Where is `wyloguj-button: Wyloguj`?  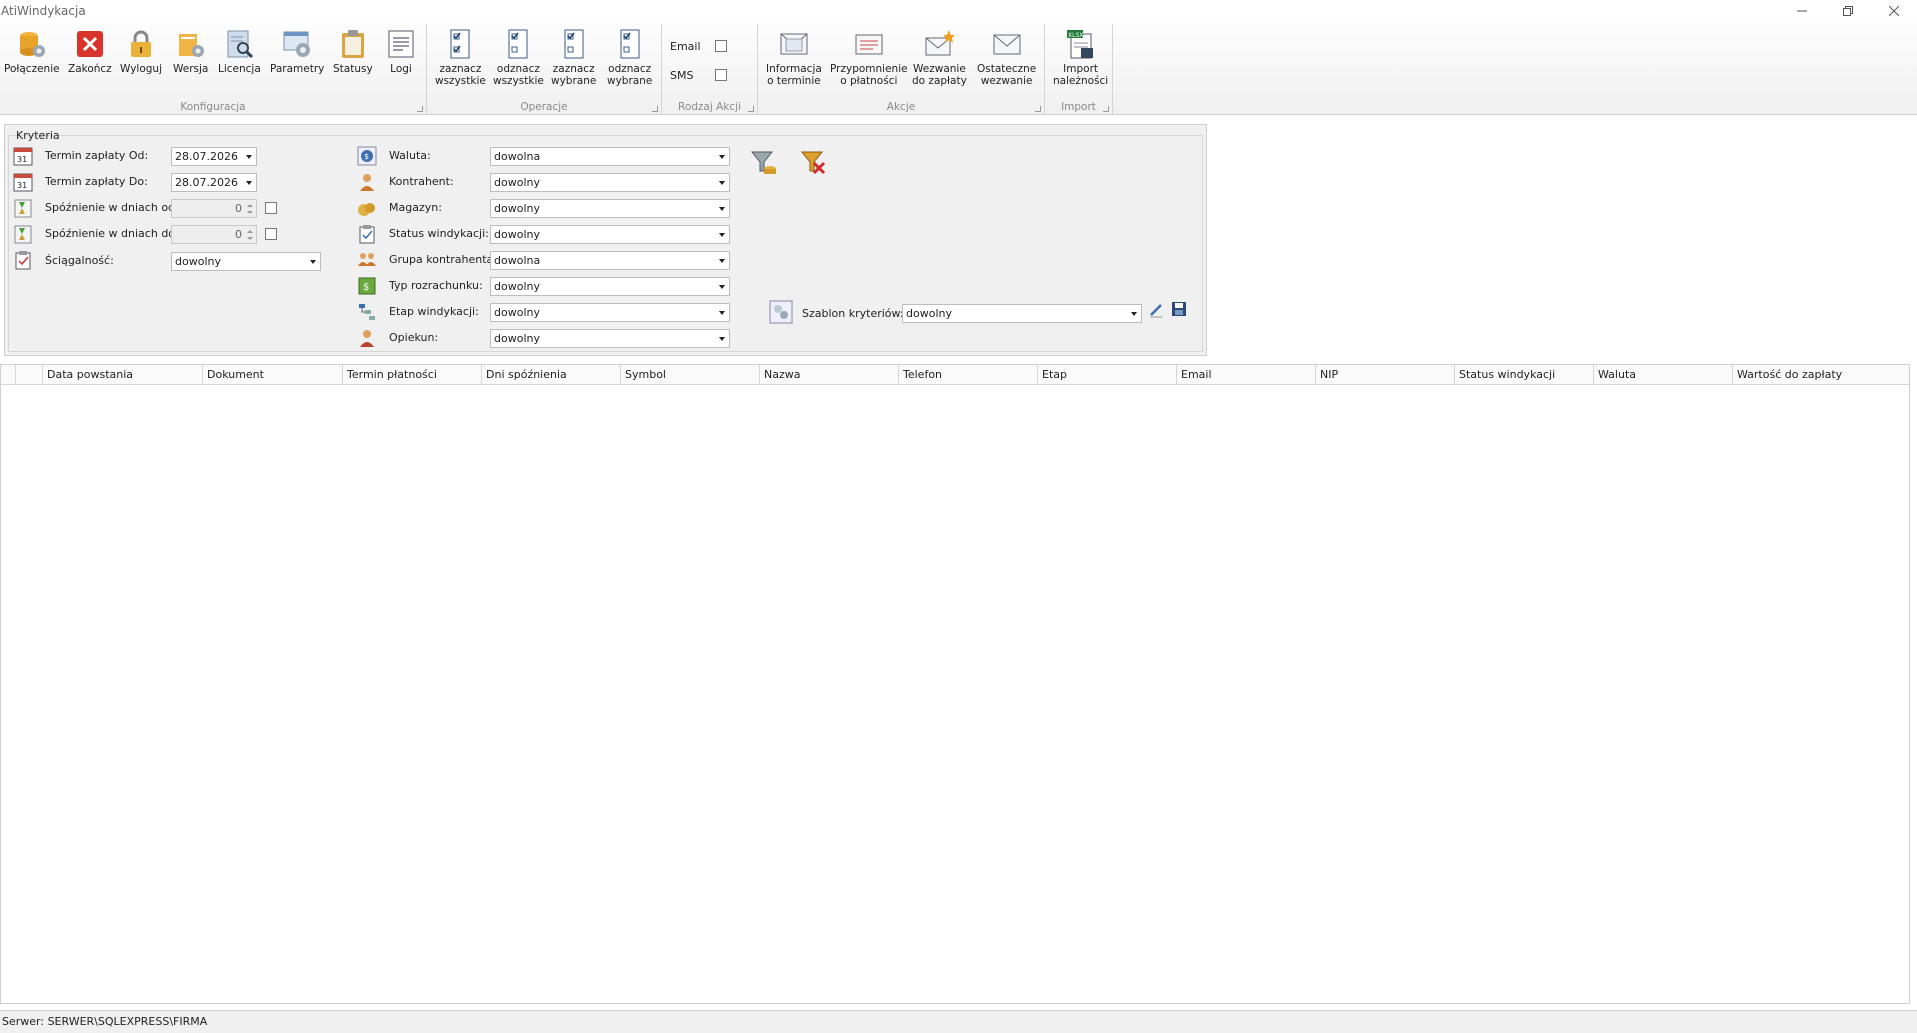 wyloguj-button: Wyloguj is located at coordinates (141, 51).